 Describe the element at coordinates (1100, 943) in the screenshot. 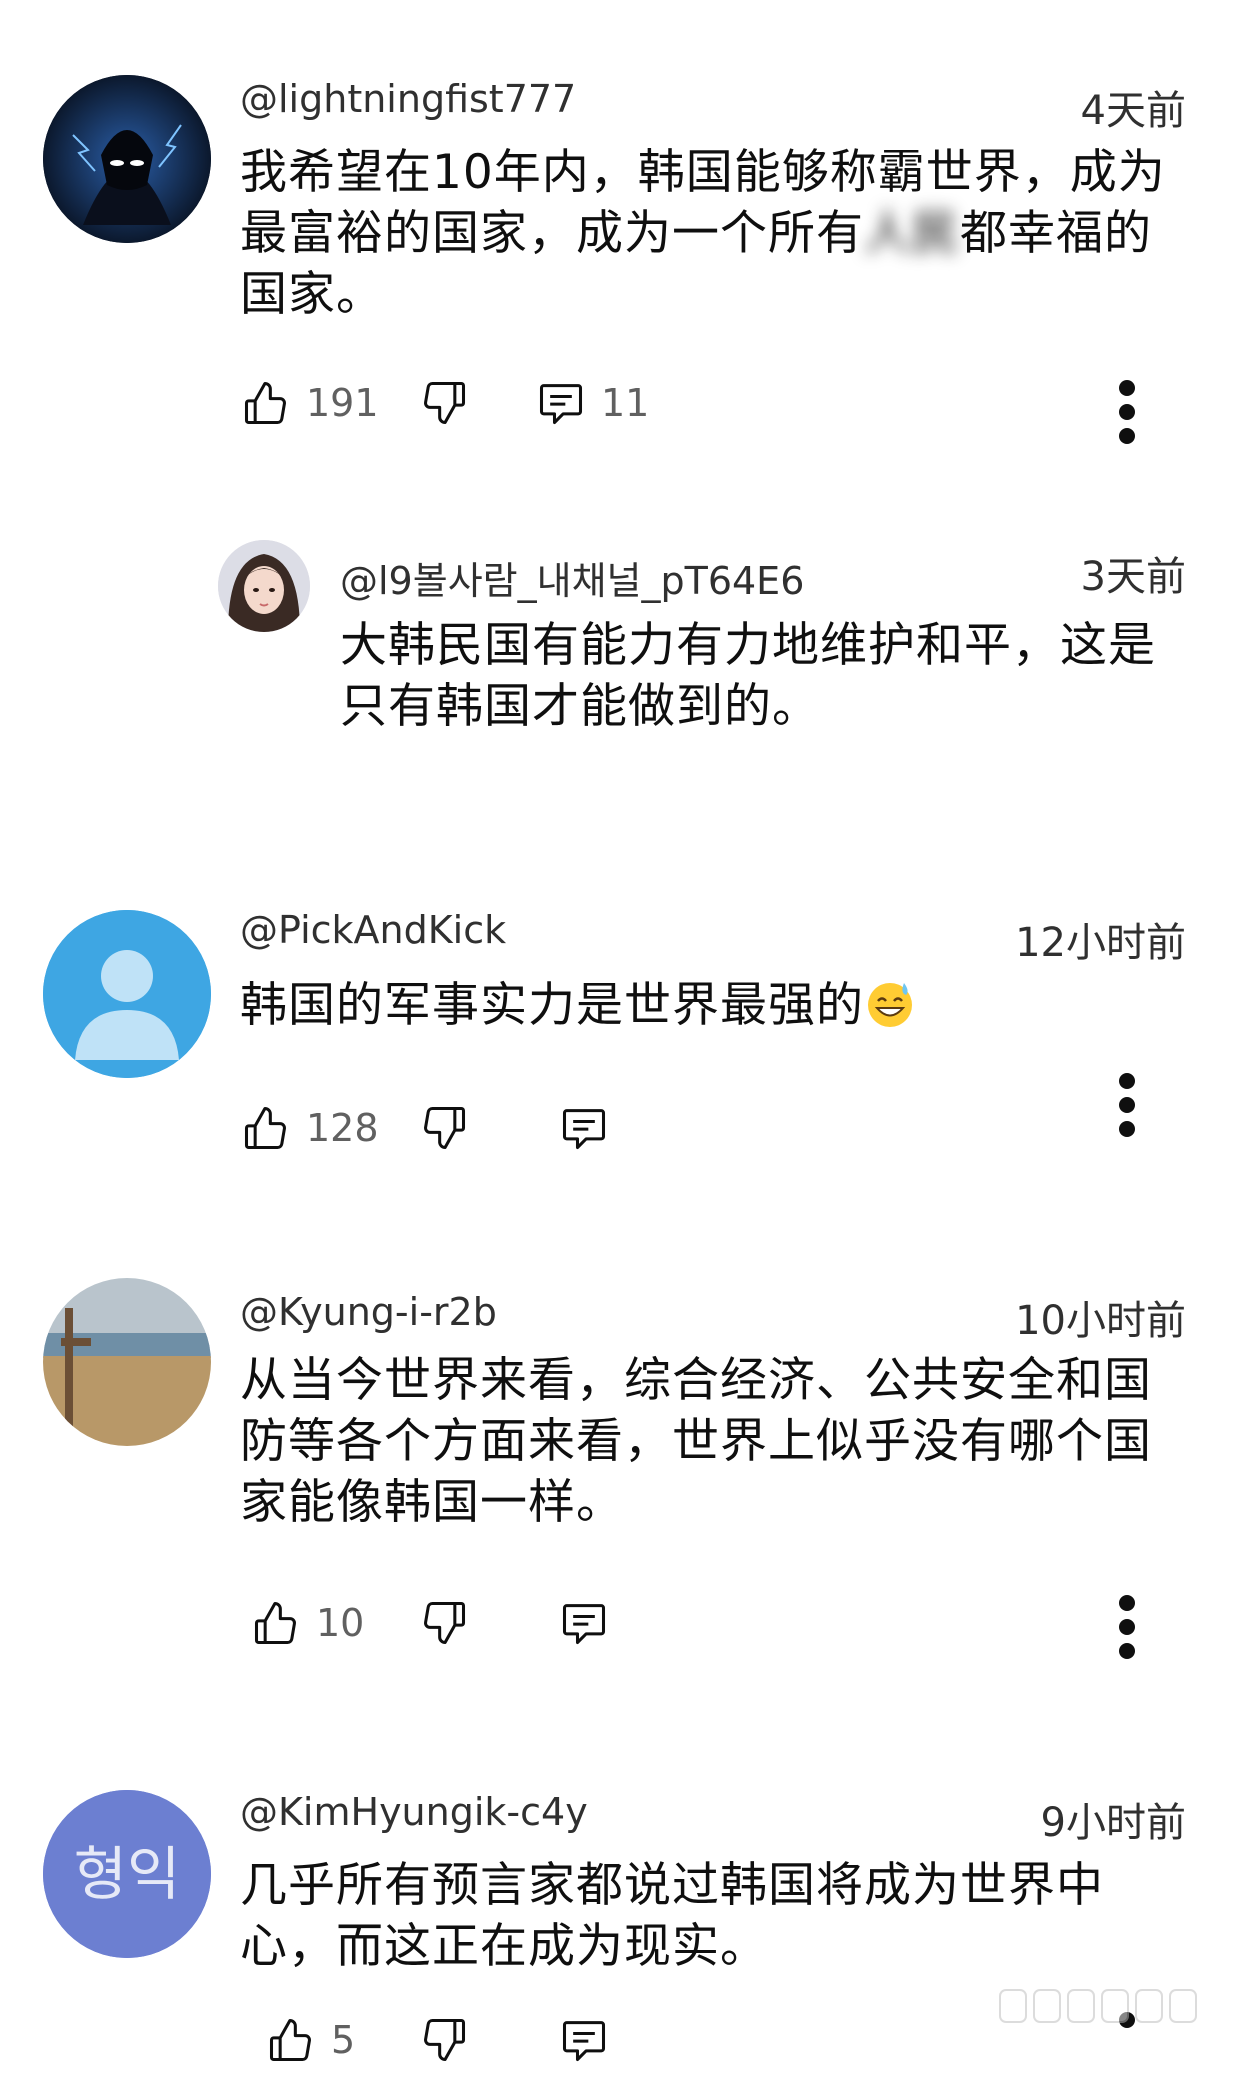

I see `comment-timestamp: 12小时前` at that location.